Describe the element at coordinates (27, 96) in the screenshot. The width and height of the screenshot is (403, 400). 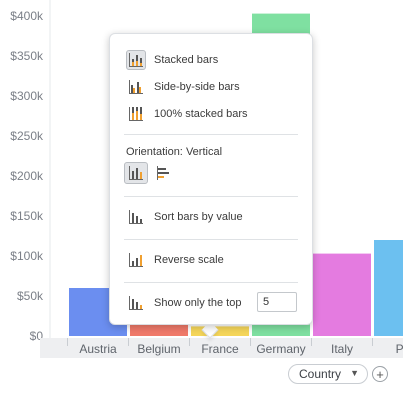
I see `y-tick-label: $300k` at that location.